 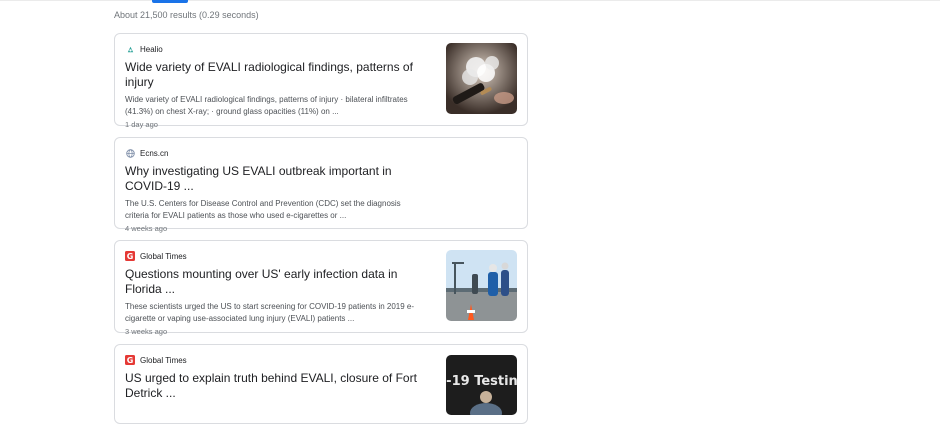 I want to click on result-time: 3 weeks ago, so click(x=146, y=331).